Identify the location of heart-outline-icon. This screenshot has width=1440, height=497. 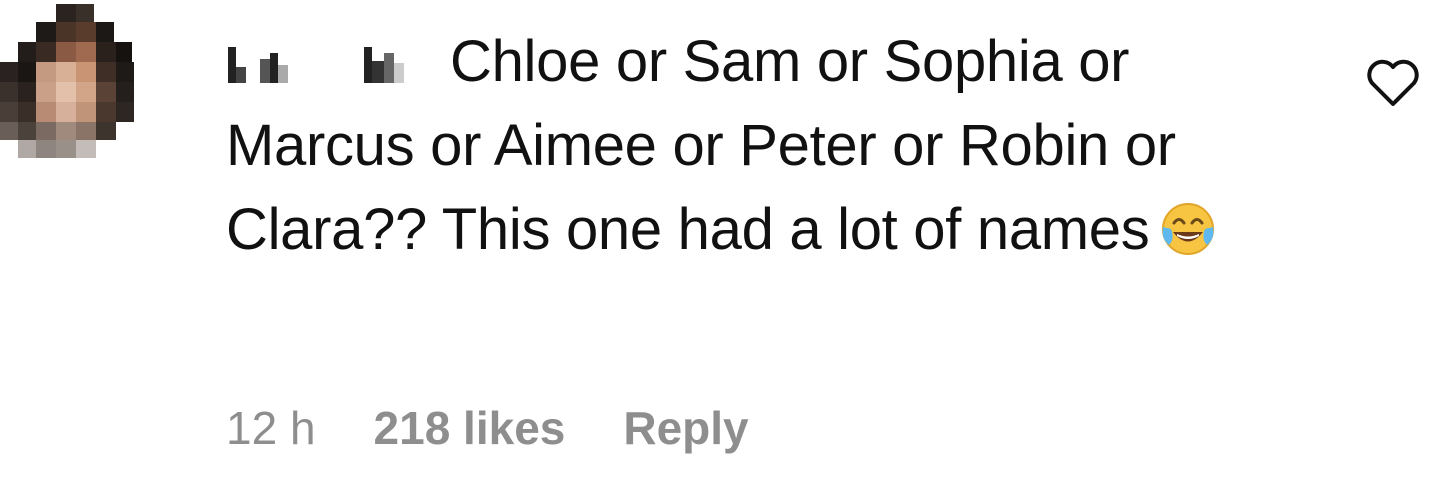
(1393, 82).